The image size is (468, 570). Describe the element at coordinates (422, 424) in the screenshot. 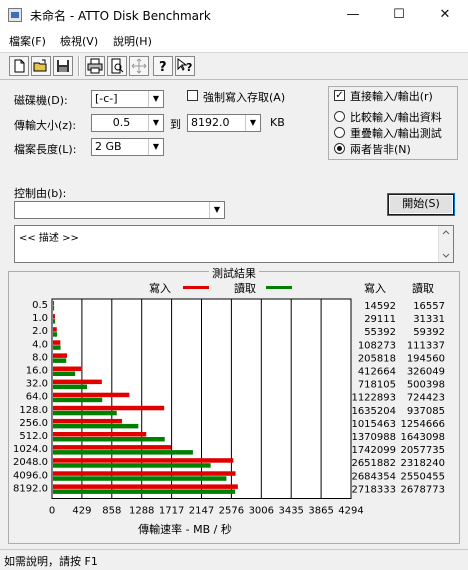

I see `read-value: 1254666` at that location.